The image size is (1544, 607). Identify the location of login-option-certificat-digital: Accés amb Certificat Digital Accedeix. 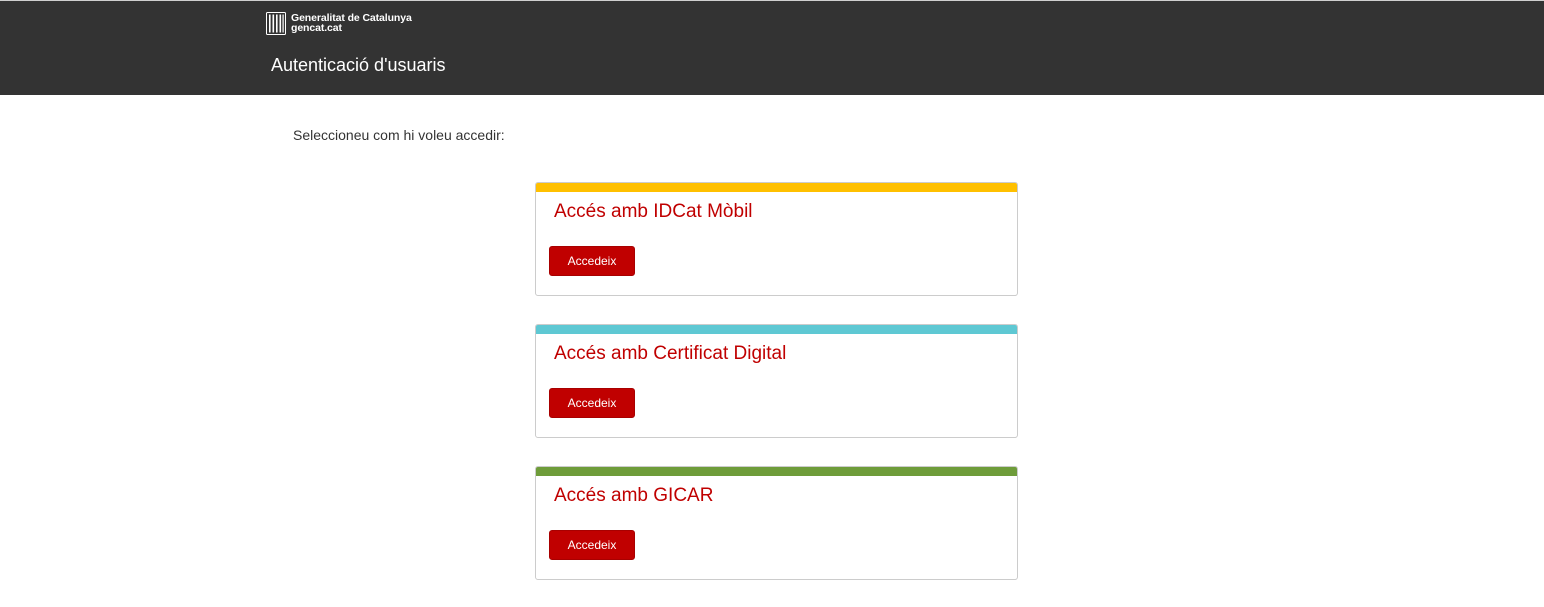
(776, 381).